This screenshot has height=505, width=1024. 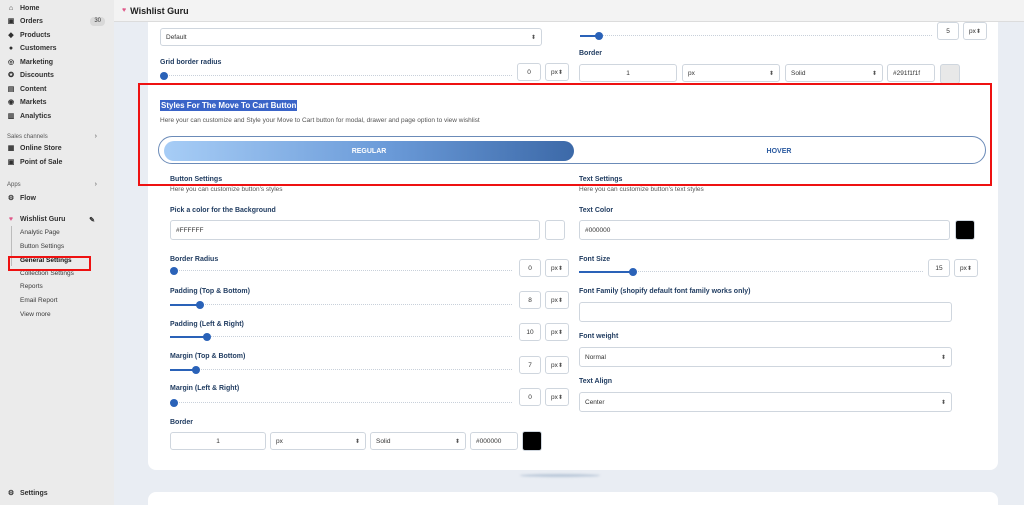 I want to click on top-border-width: 1, so click(x=628, y=73).